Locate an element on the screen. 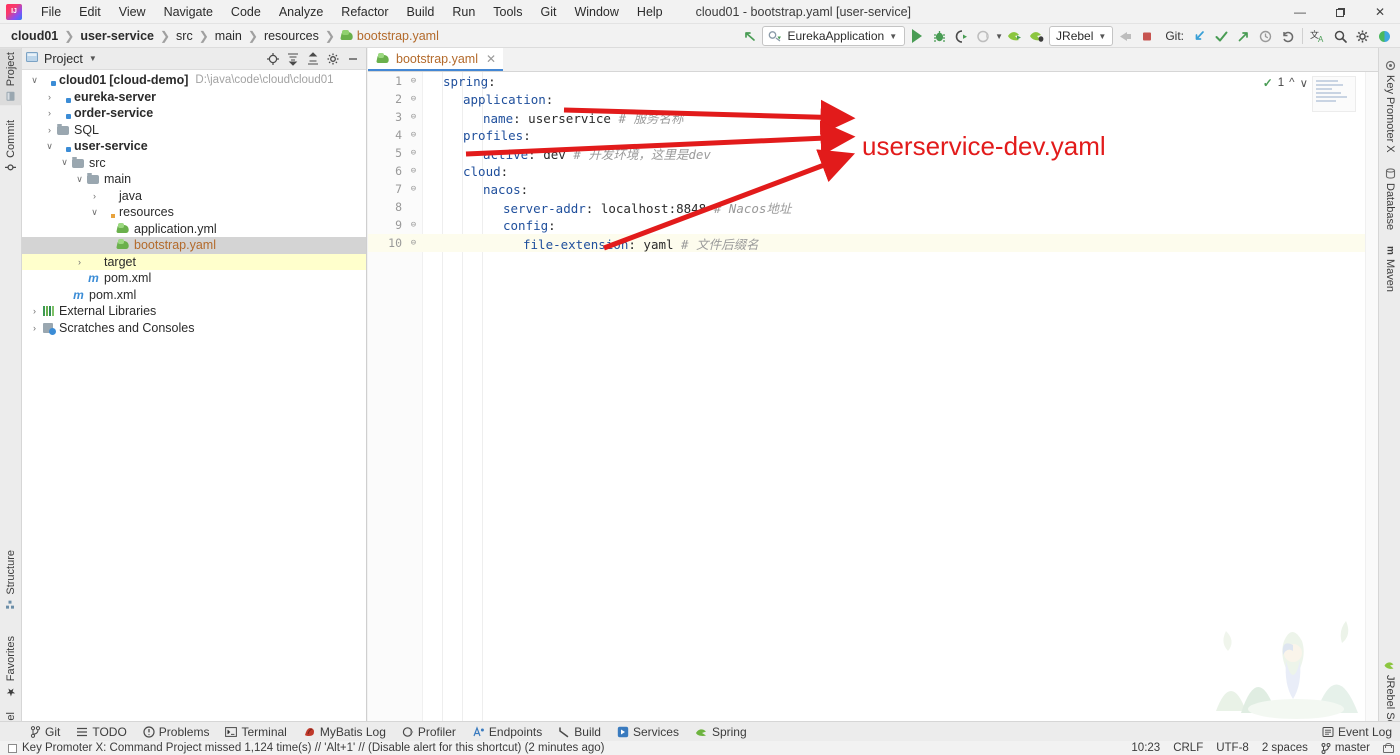 This screenshot has width=1400, height=755. tree-node-target: › target is located at coordinates (194, 261).